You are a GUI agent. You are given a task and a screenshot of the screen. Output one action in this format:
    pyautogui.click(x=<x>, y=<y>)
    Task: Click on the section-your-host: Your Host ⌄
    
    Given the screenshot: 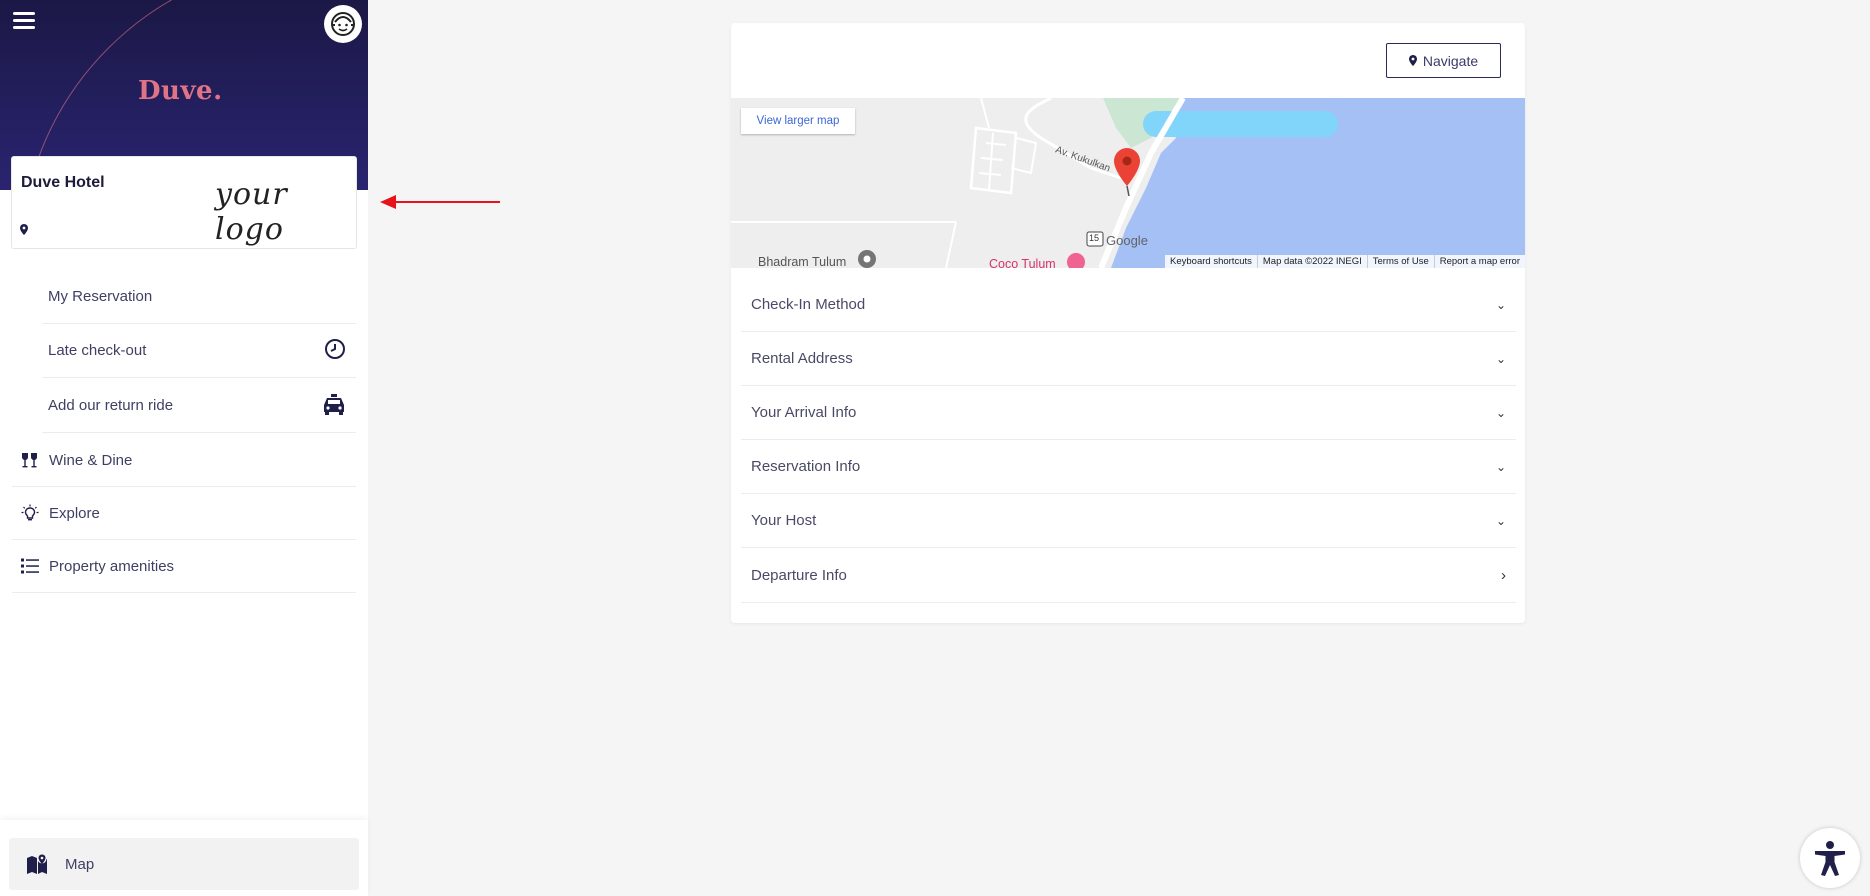 What is the action you would take?
    pyautogui.click(x=1128, y=521)
    